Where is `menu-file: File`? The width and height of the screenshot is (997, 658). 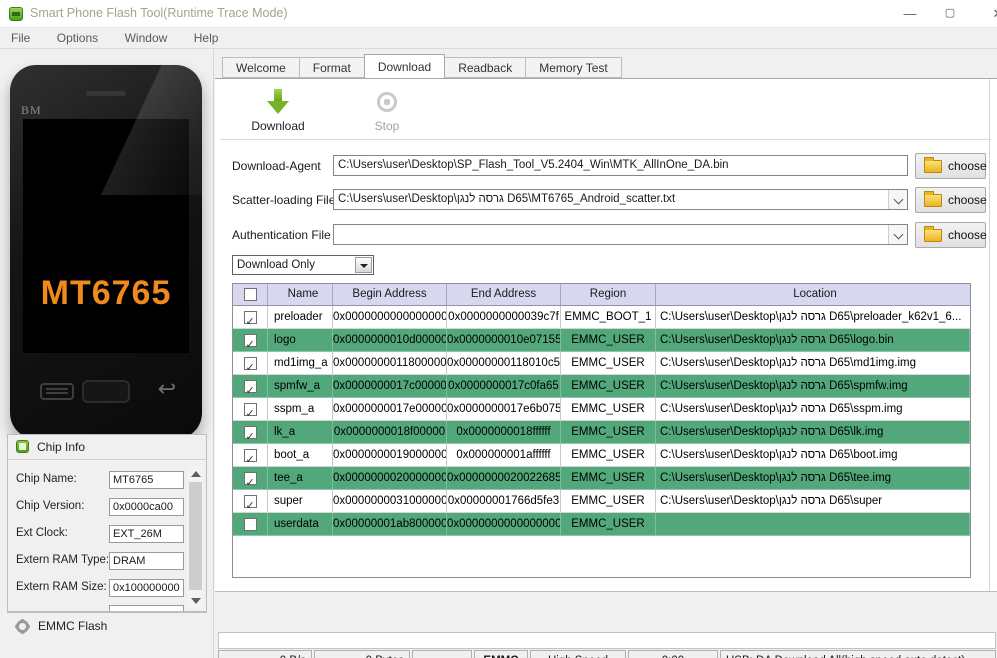 menu-file: File is located at coordinates (20, 38).